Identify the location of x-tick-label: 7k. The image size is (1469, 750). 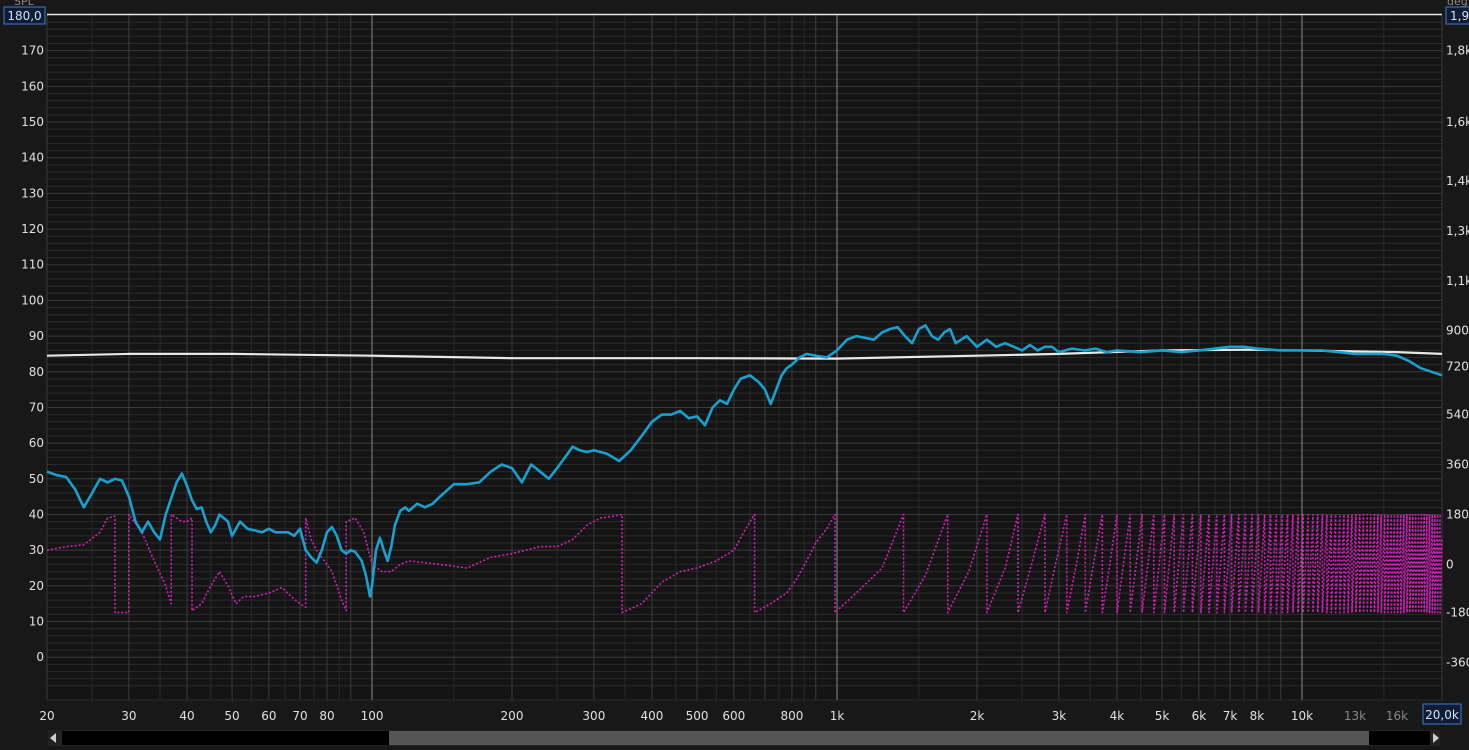
(1230, 716).